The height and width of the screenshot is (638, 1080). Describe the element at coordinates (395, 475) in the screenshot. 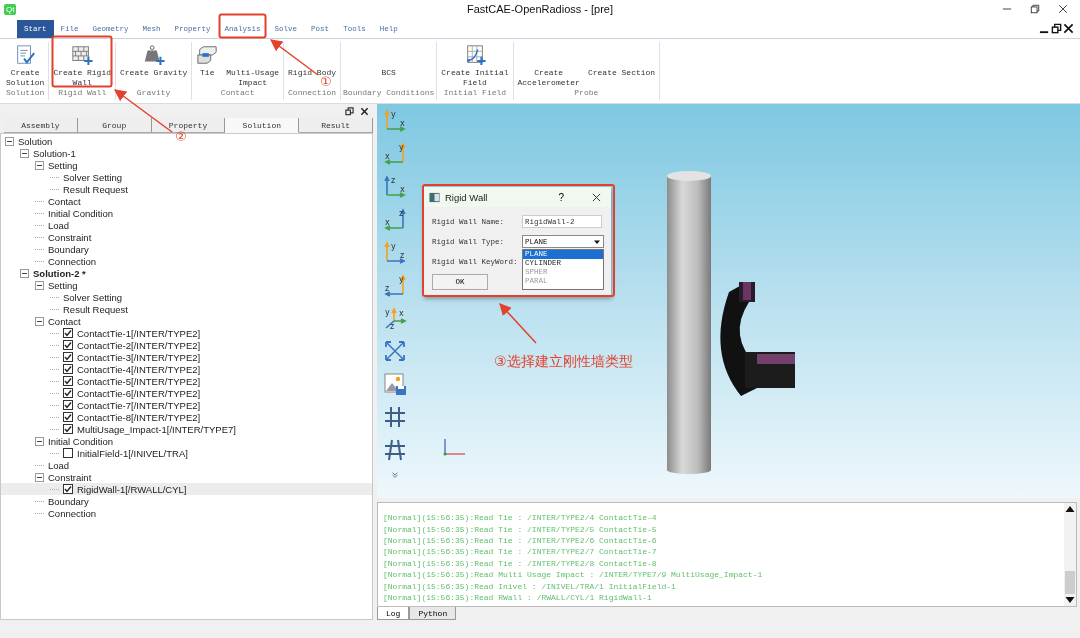

I see `chevron-down-icon` at that location.